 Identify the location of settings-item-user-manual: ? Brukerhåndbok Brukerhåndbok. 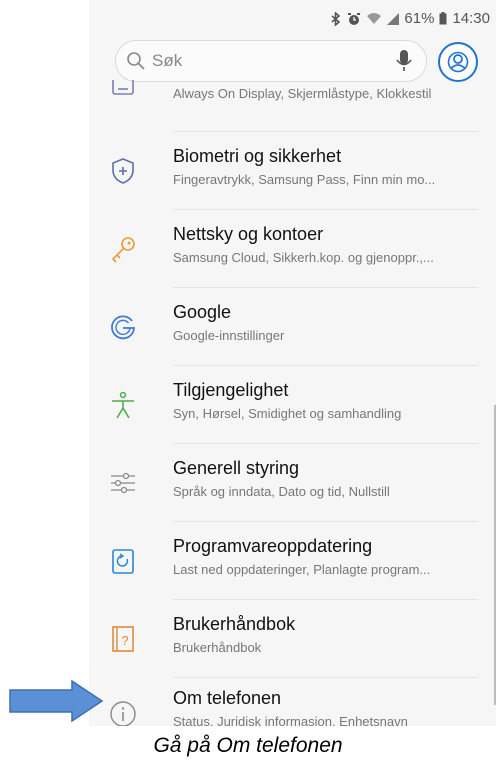
(292, 639).